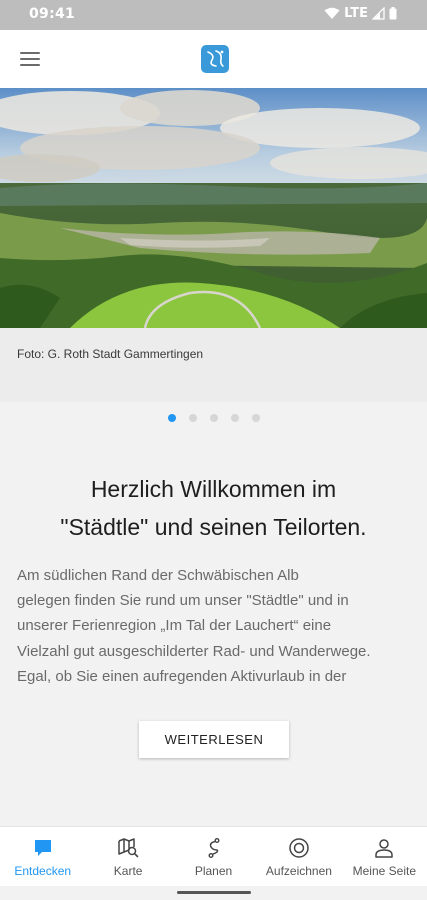 This screenshot has width=427, height=900. I want to click on nav-item-meine-seite: Meine Seite, so click(384, 856).